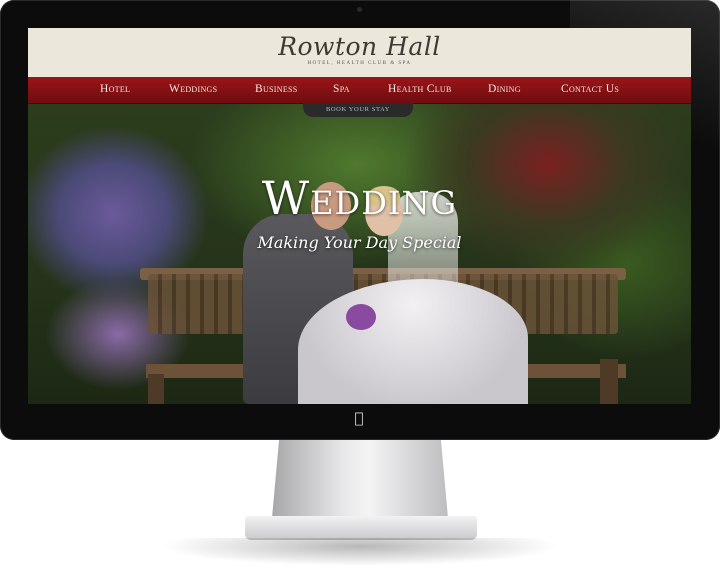 This screenshot has width=720, height=580. Describe the element at coordinates (360, 552) in the screenshot. I see `stand-shadow` at that location.